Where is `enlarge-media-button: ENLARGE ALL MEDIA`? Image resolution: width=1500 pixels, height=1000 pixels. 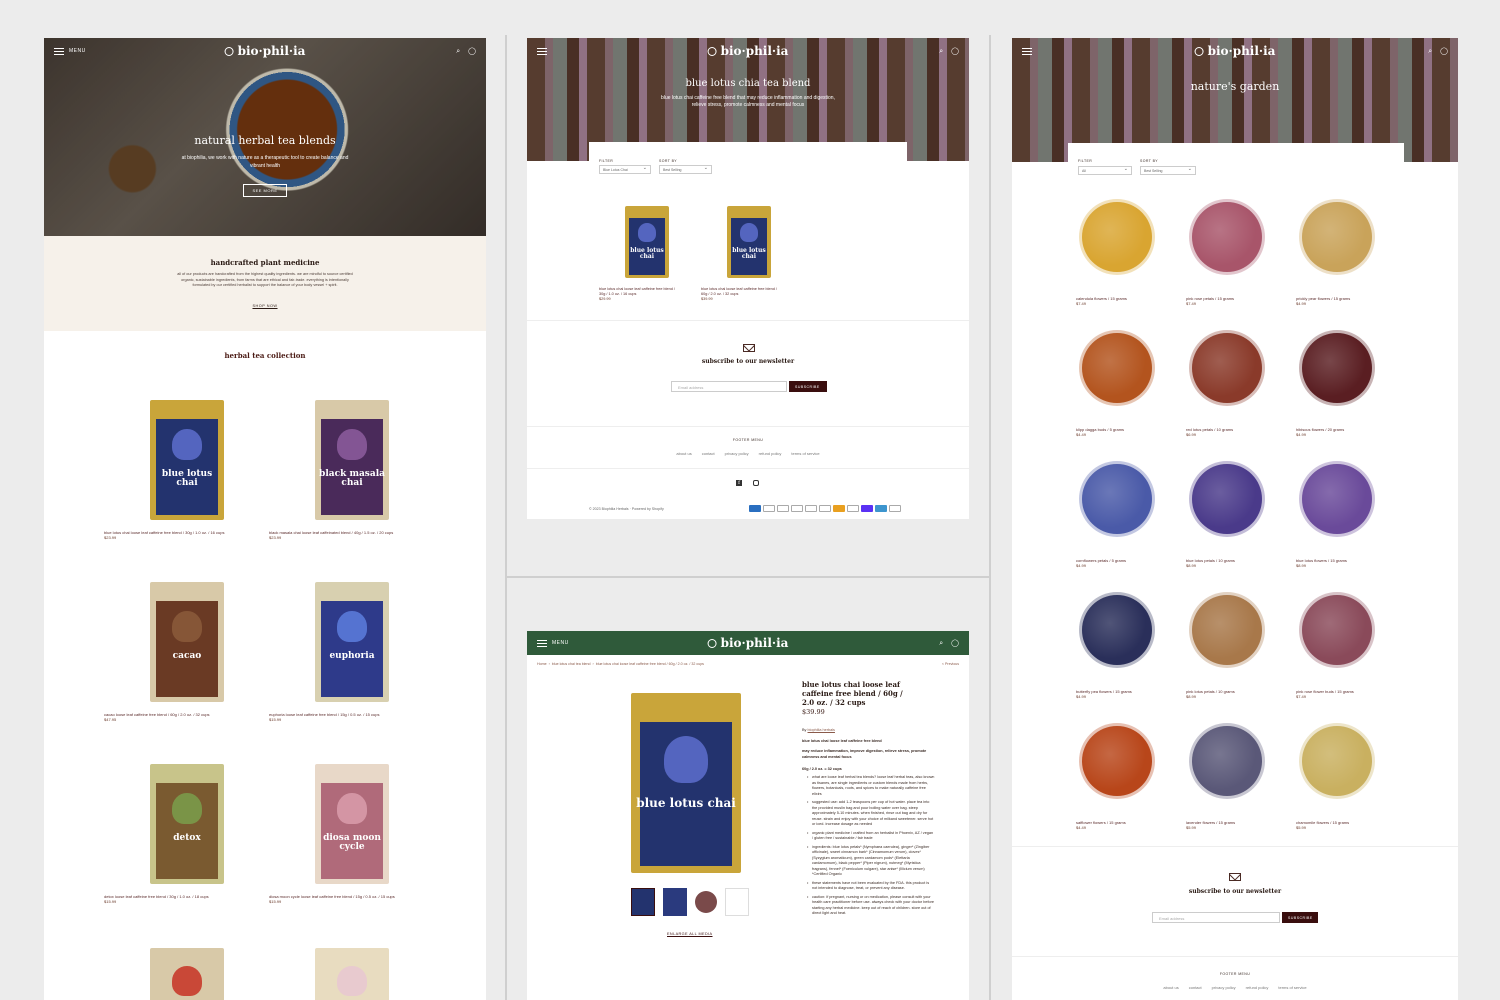
enlarge-media-button: ENLARGE ALL MEDIA is located at coordinates (690, 934).